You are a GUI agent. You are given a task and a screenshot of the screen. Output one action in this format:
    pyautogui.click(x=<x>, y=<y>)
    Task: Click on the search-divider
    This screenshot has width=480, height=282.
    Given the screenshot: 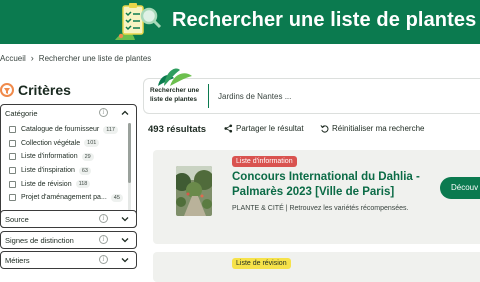 What is the action you would take?
    pyautogui.click(x=208, y=96)
    